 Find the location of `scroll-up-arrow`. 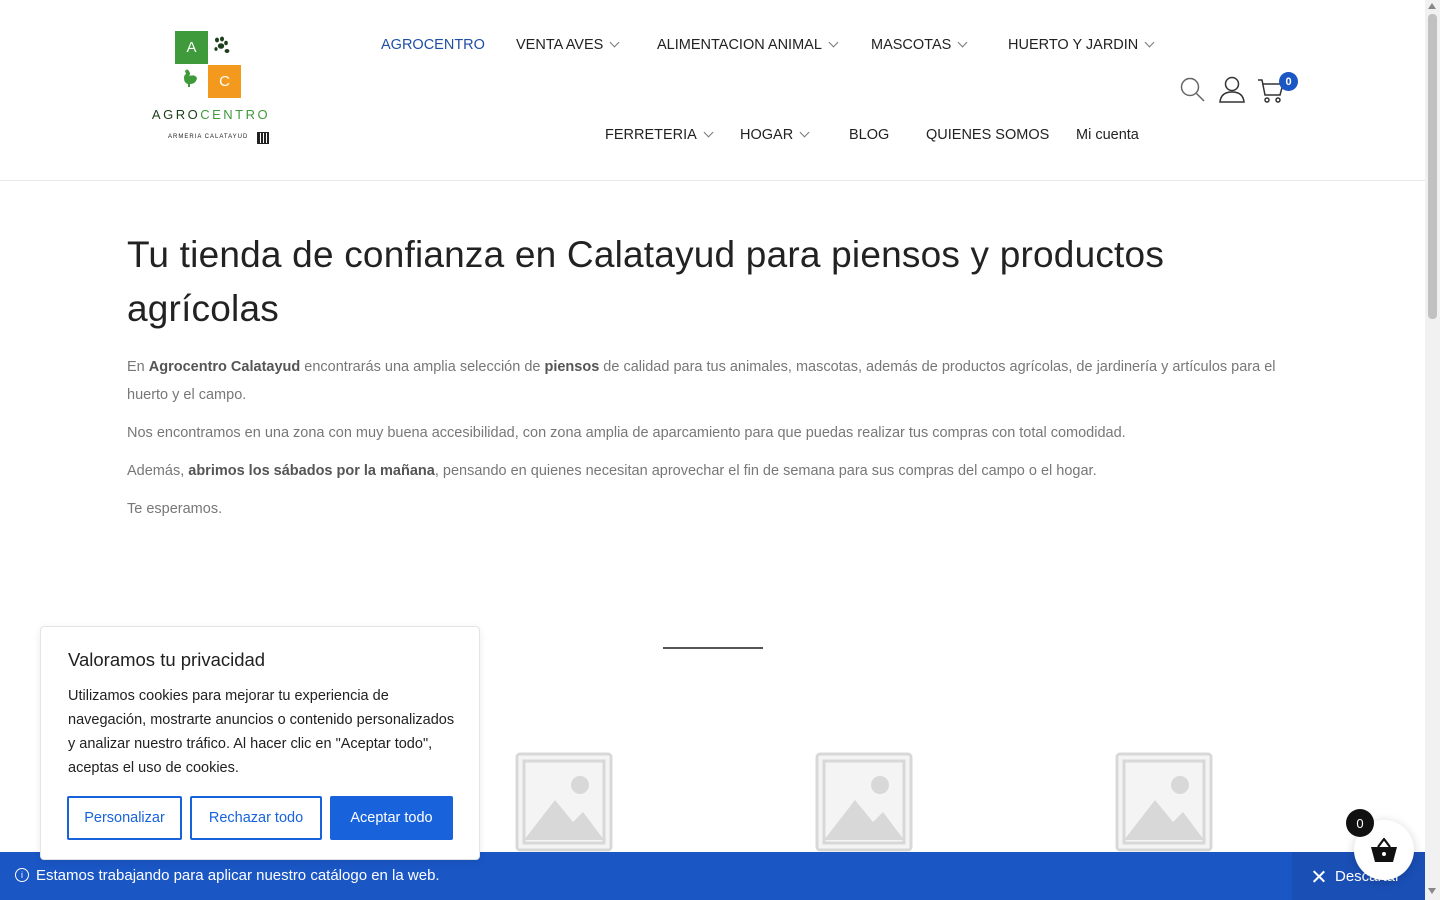

scroll-up-arrow is located at coordinates (1432, 6).